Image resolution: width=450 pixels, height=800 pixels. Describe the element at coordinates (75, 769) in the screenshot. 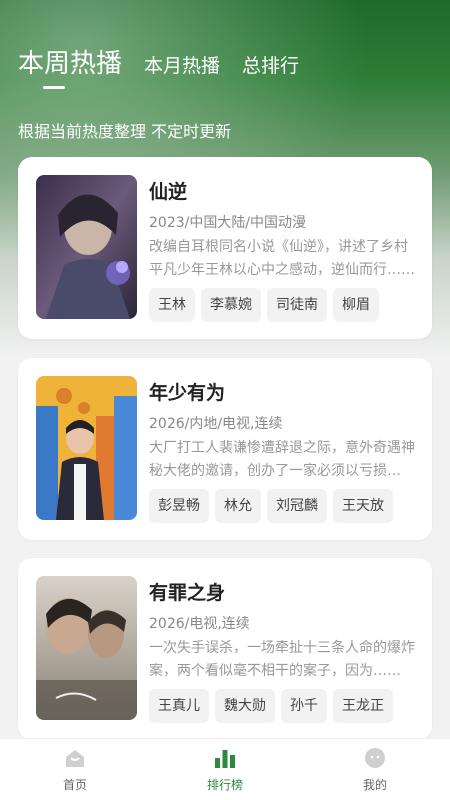

I see `nav-home: 首页` at that location.